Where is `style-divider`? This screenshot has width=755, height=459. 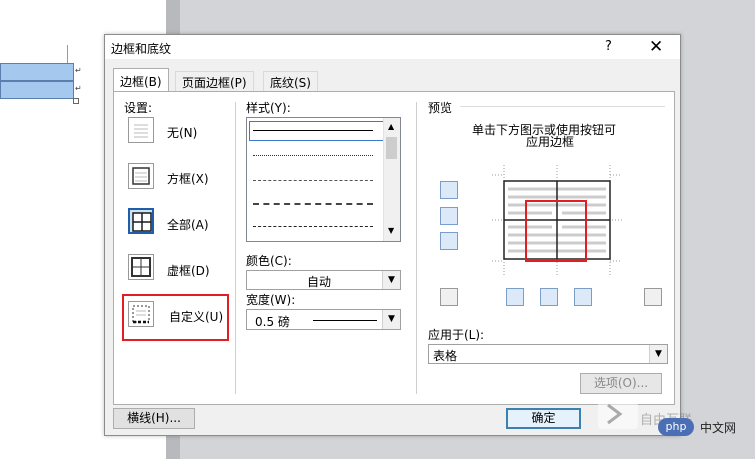 style-divider is located at coordinates (416, 248).